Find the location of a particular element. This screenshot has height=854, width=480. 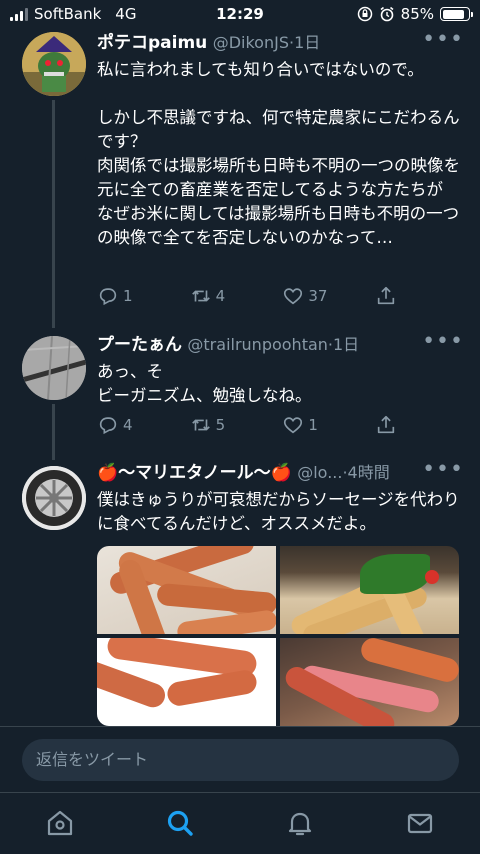

tab-bar is located at coordinates (240, 823).